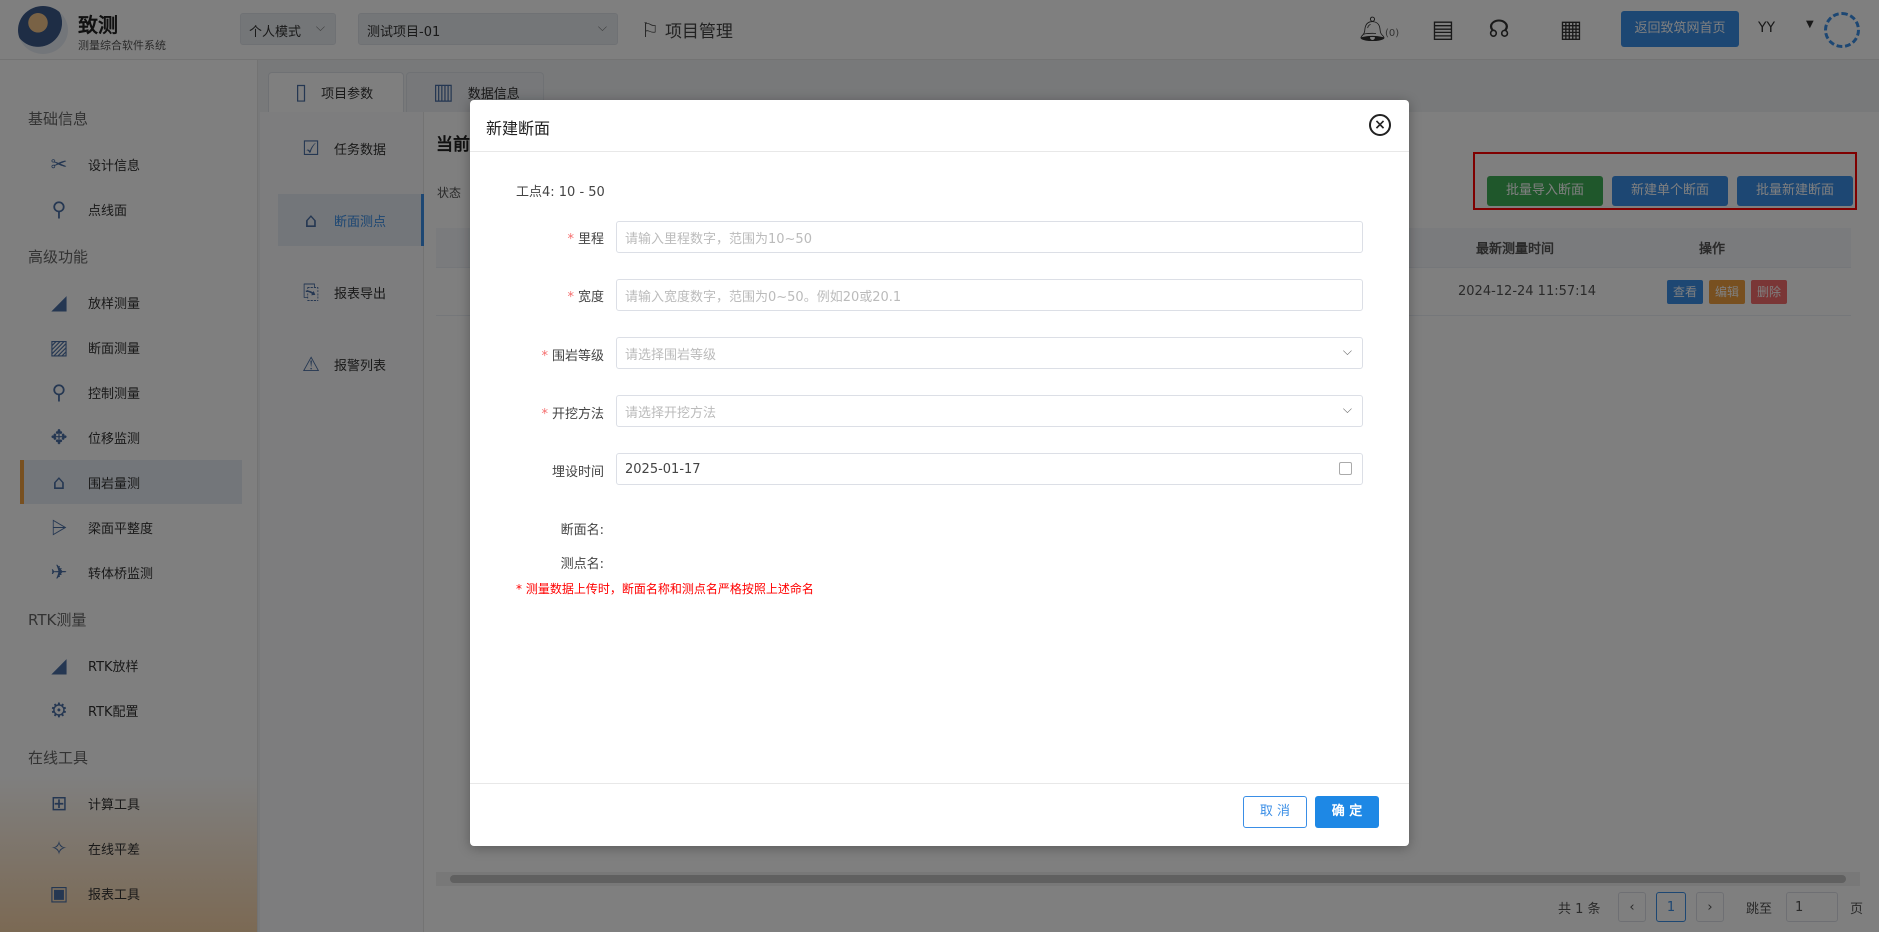  Describe the element at coordinates (989, 469) in the screenshot. I see `install-date-picker: 2025-01-17` at that location.